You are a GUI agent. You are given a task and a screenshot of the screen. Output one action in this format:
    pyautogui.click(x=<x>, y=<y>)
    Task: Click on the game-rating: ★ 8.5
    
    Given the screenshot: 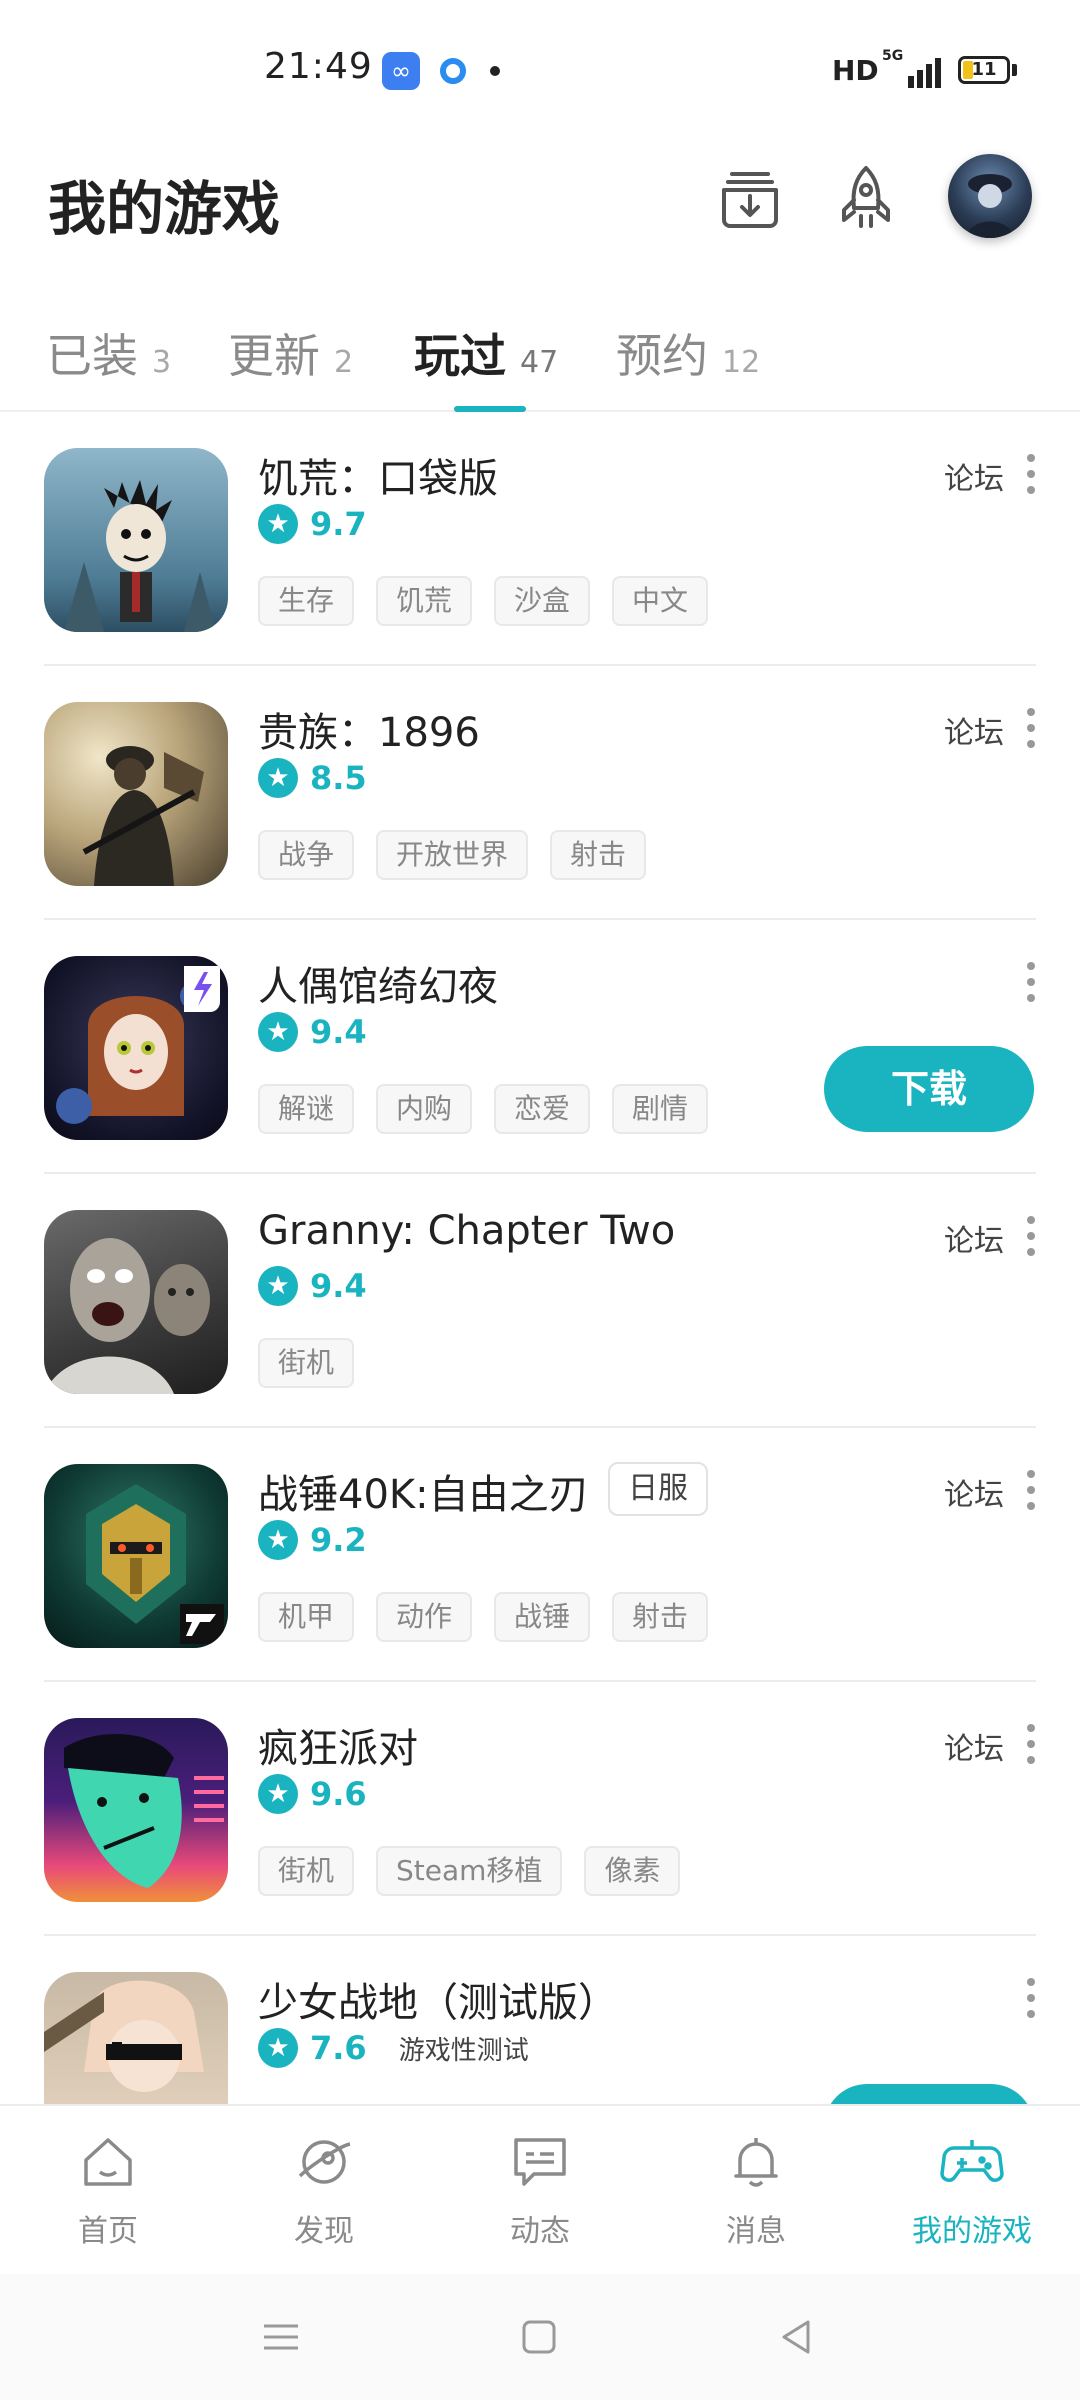 What is the action you would take?
    pyautogui.click(x=312, y=778)
    